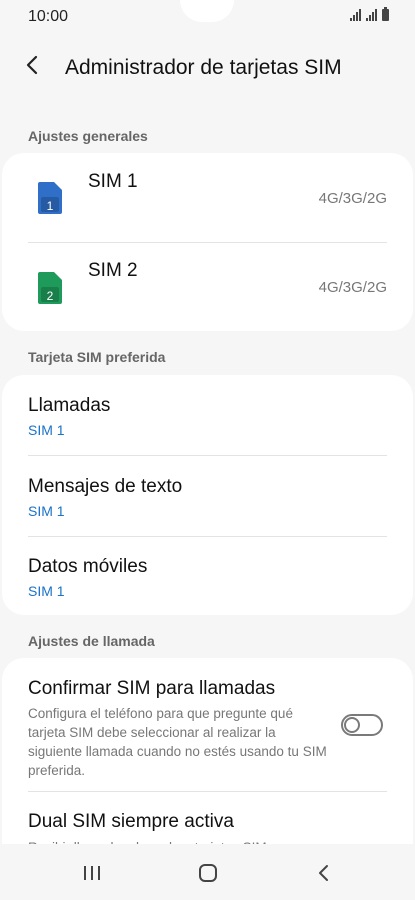  What do you see at coordinates (88, 566) in the screenshot?
I see `preferred-item-title: Datos móviles` at bounding box center [88, 566].